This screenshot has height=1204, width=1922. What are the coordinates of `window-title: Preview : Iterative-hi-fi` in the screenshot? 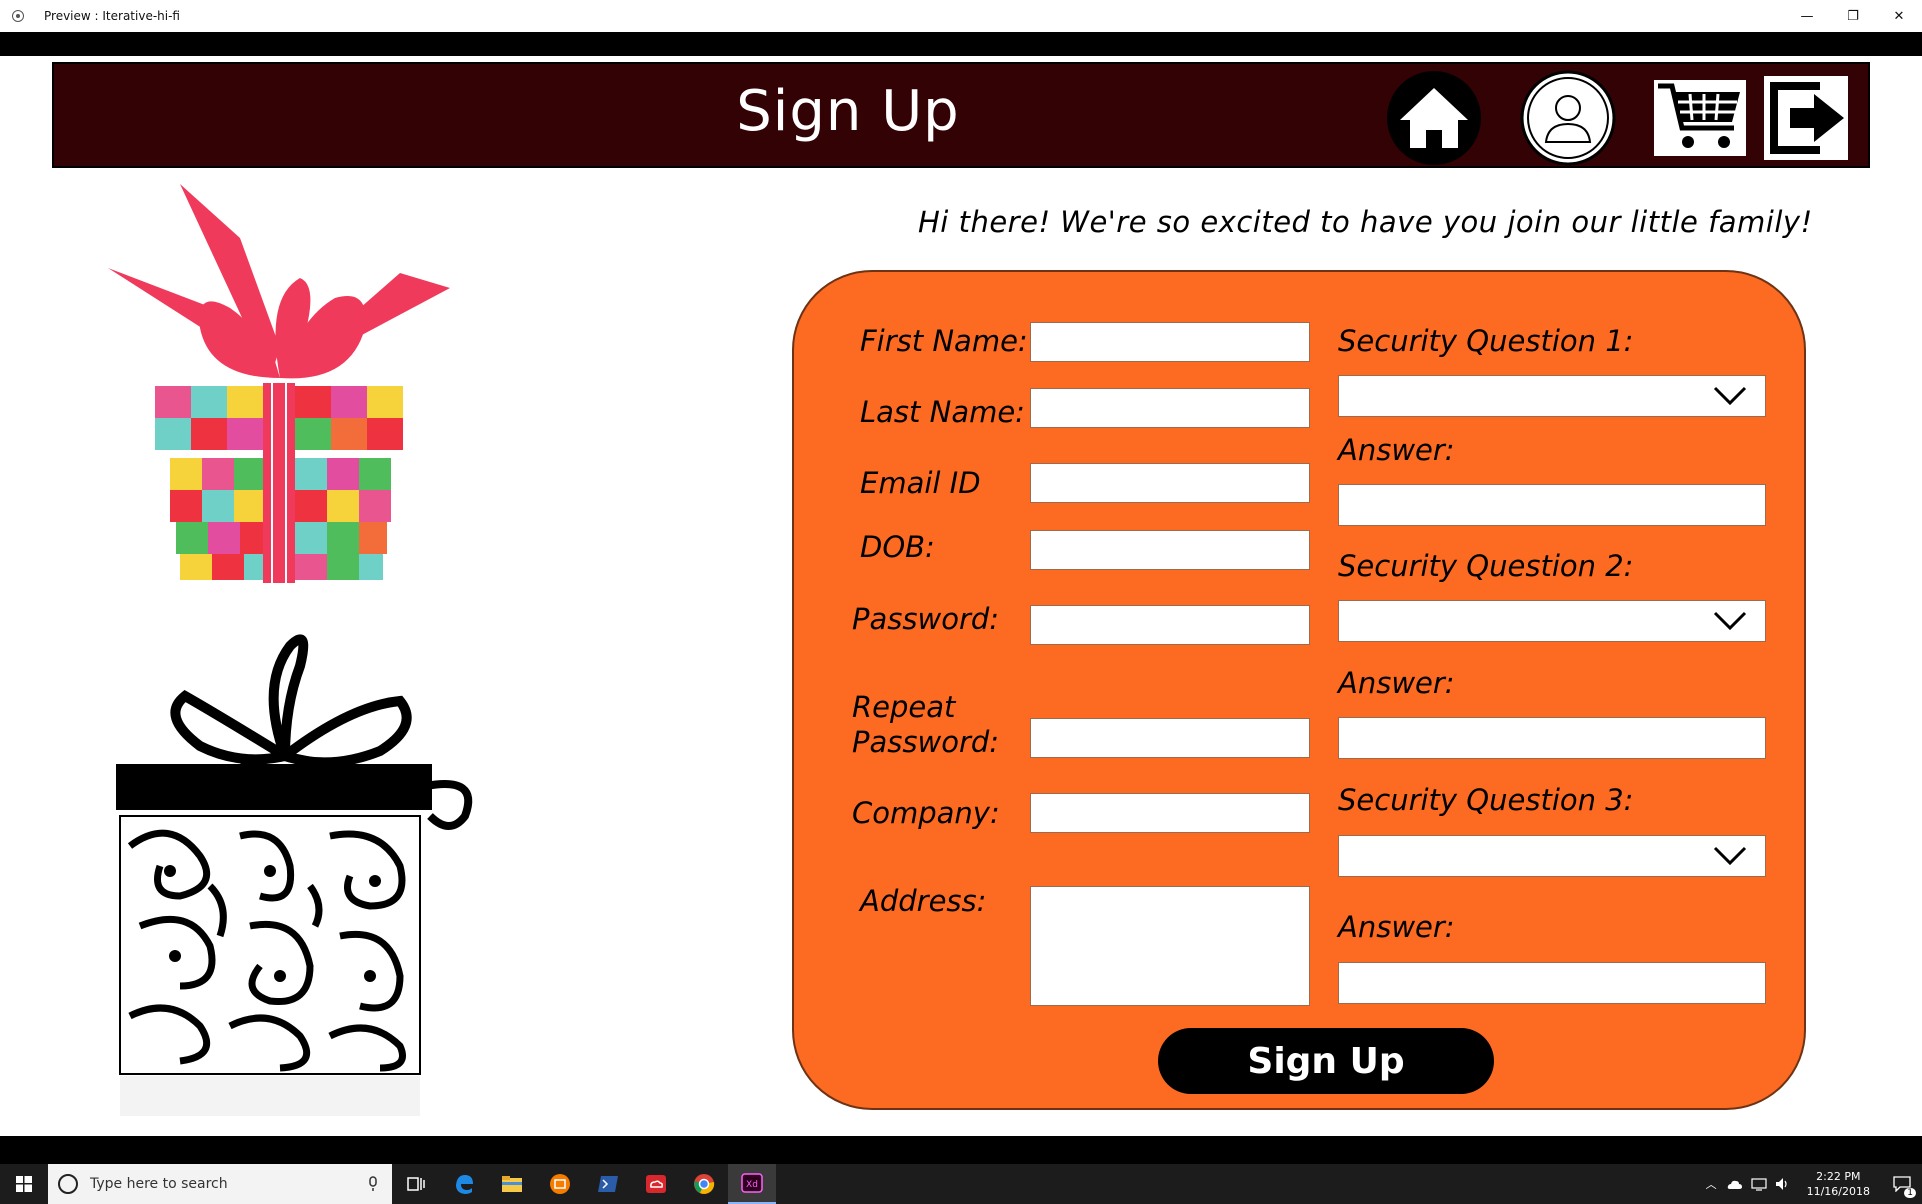 It's located at (112, 16).